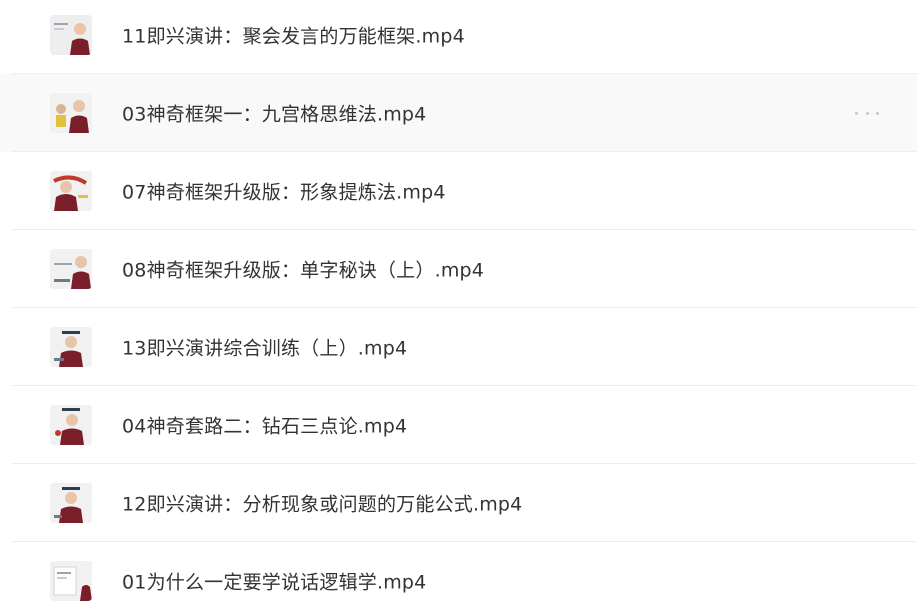 The image size is (917, 601). I want to click on file-name: 12即兴演讲：分析现象或问题的万能公式.mp4, so click(322, 503).